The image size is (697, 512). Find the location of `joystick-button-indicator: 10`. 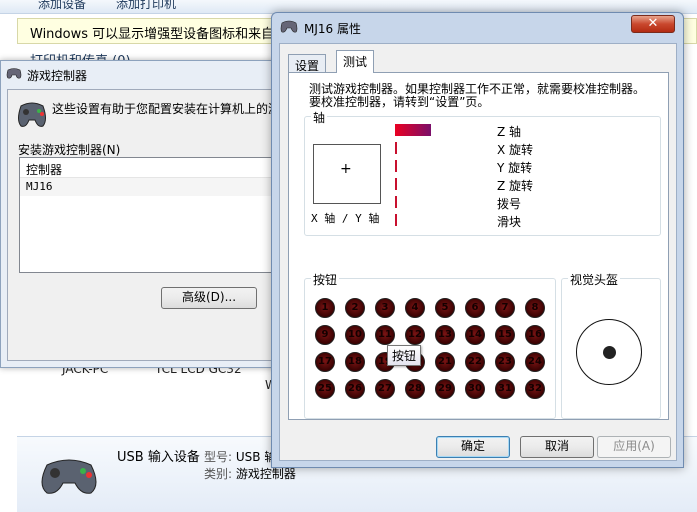

joystick-button-indicator: 10 is located at coordinates (355, 335).